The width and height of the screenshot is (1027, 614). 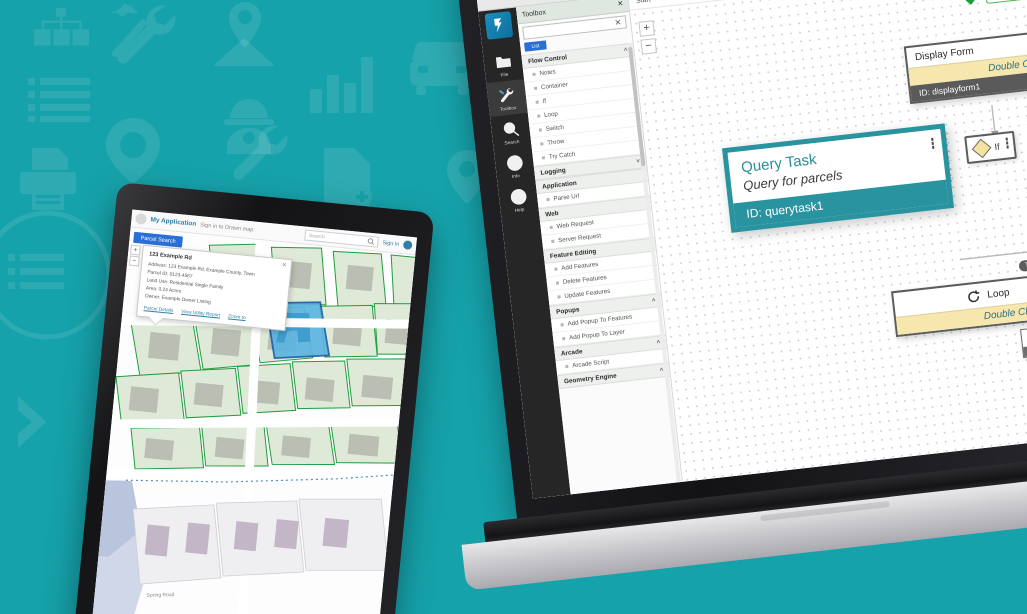 What do you see at coordinates (514, 163) in the screenshot?
I see `info-icon` at bounding box center [514, 163].